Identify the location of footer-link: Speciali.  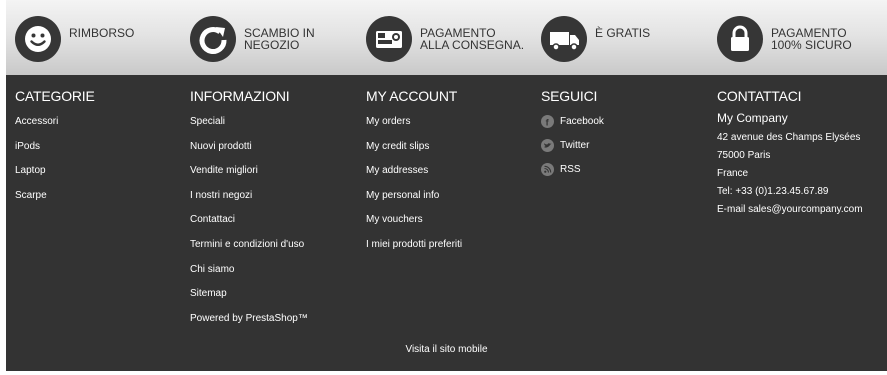
(280, 128).